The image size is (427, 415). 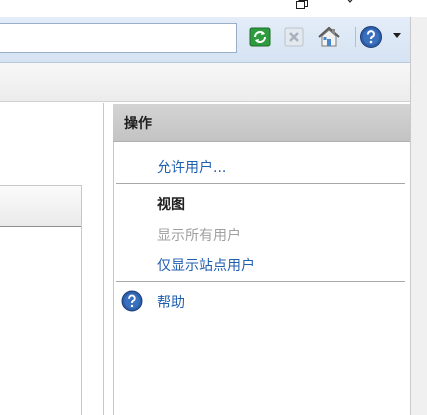 What do you see at coordinates (205, 82) in the screenshot?
I see `menu-bar` at bounding box center [205, 82].